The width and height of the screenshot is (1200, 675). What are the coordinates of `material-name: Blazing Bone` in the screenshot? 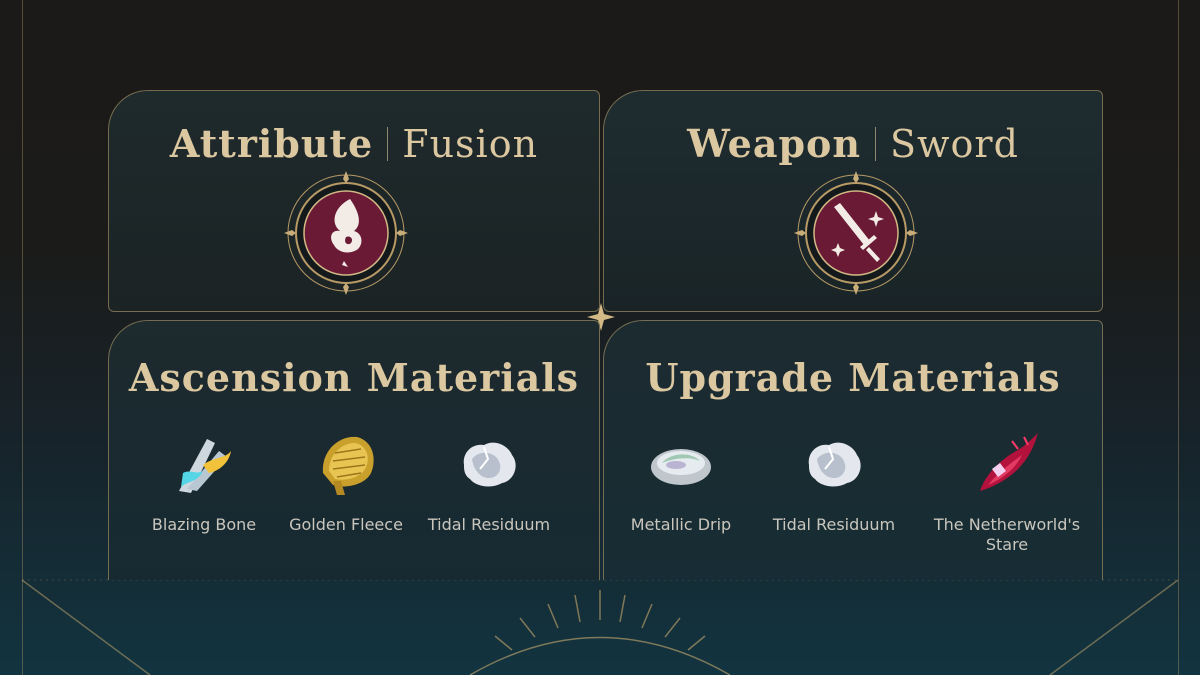 It's located at (204, 524).